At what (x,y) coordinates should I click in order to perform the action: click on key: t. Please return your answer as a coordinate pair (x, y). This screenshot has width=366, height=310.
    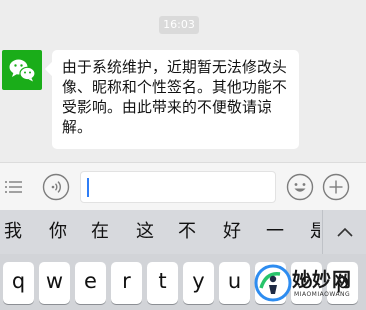
    Looking at the image, I should click on (162, 283).